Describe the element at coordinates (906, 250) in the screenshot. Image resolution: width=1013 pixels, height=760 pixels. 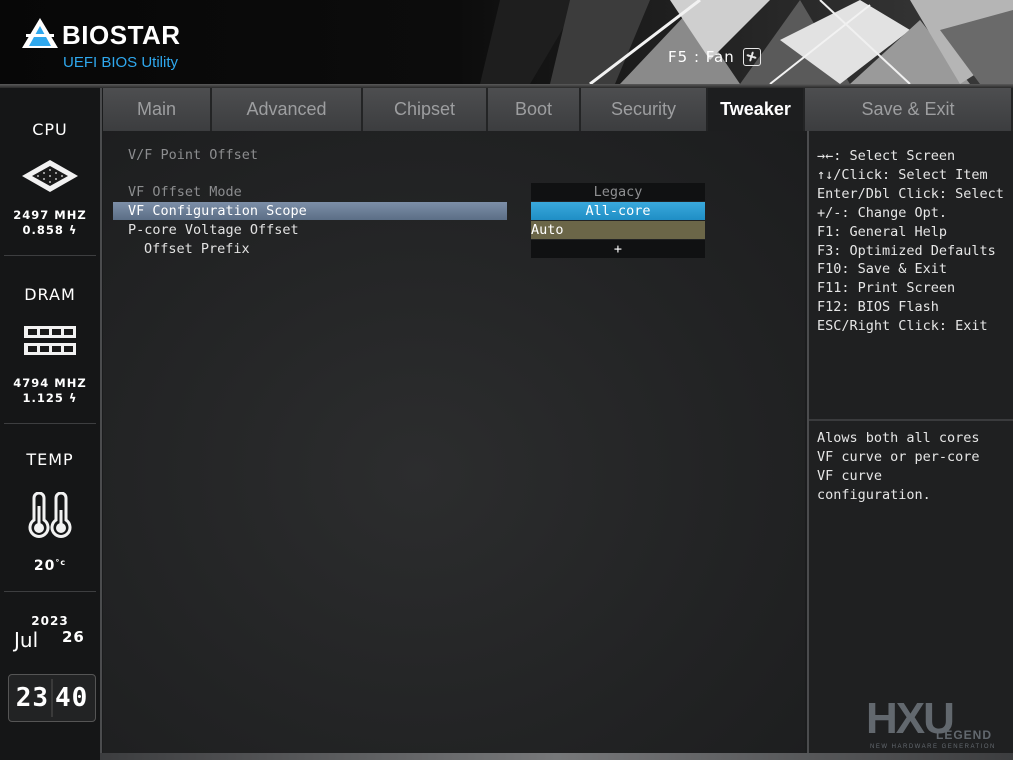
I see `key-help-item: F3: Optimized Defaults` at that location.